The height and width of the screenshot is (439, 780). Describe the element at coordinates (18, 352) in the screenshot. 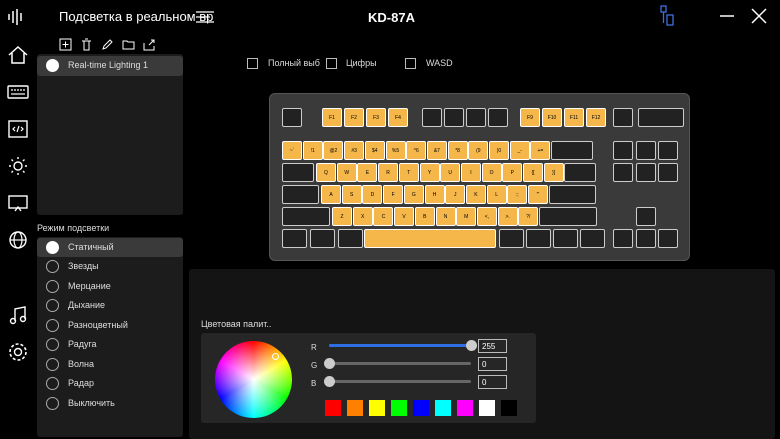

I see `settings-gear-icon` at that location.